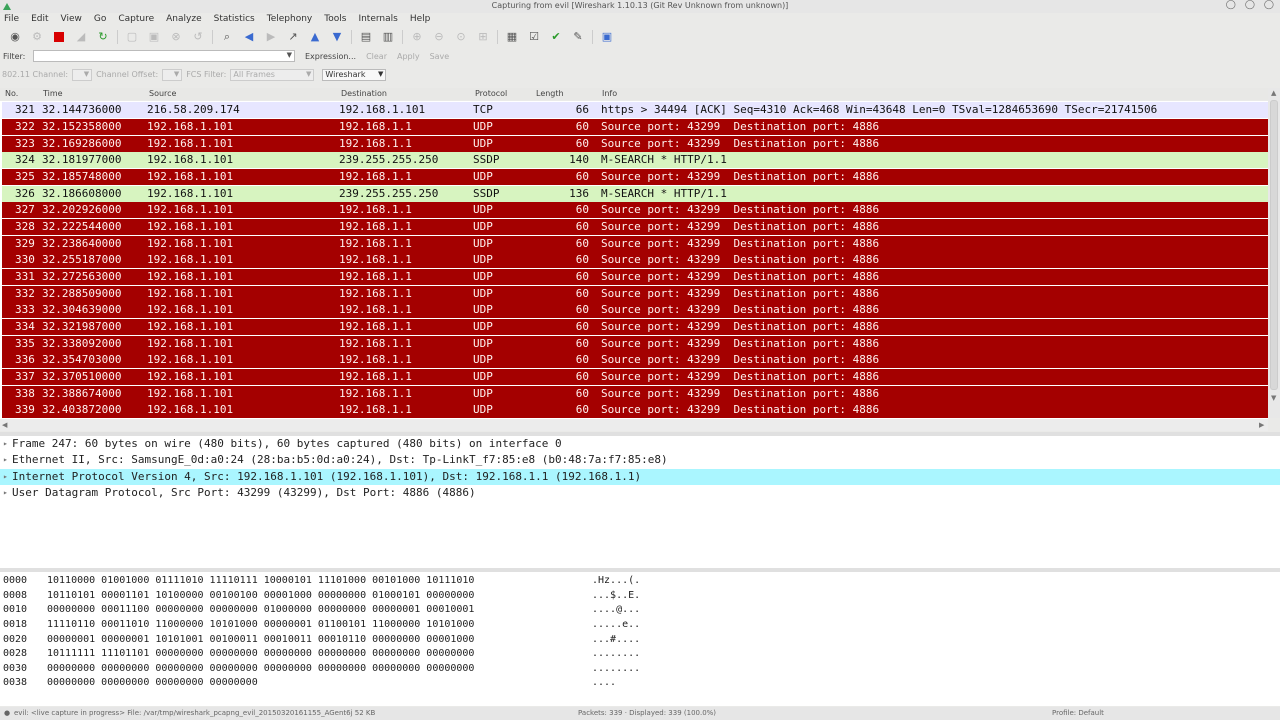 The width and height of the screenshot is (1280, 720). I want to click on column-header-time: Time, so click(53, 93).